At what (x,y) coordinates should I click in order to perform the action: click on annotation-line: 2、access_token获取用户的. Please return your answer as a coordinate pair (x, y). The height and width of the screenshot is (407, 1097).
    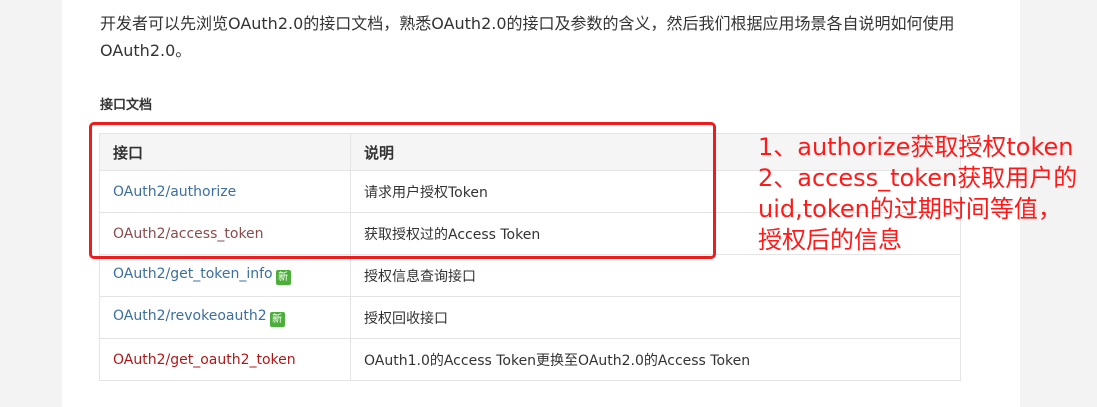
    Looking at the image, I should click on (918, 178).